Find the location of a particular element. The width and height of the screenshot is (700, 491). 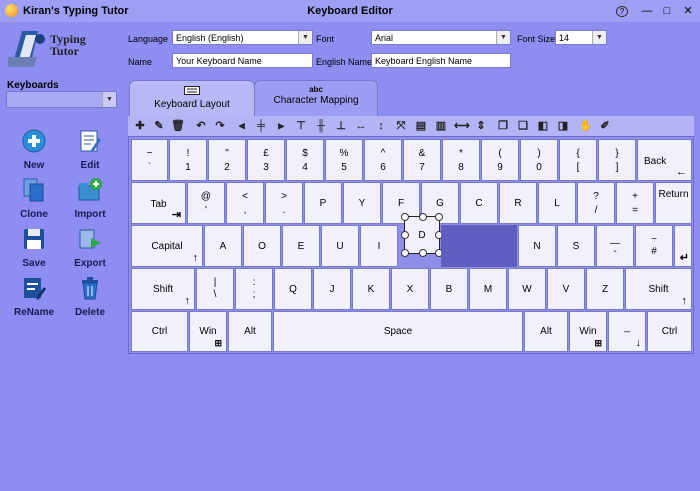

key-win-left: Win ⊞ is located at coordinates (208, 331).